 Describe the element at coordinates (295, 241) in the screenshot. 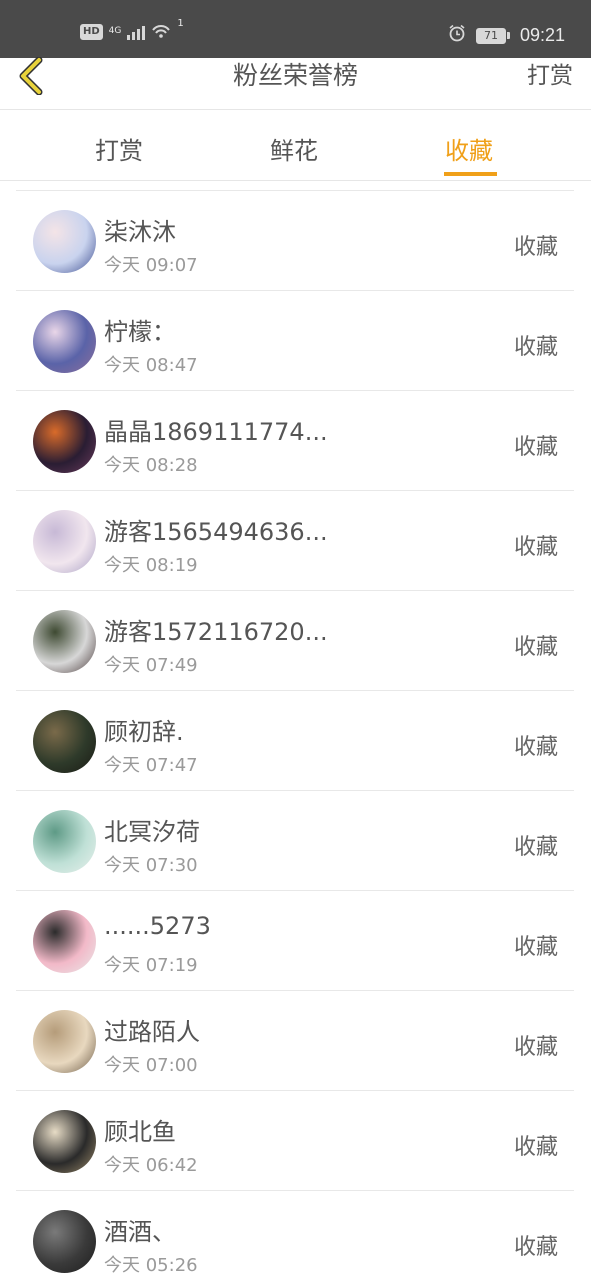

I see `list-item: 柒沐沐今天 09:07 收藏` at that location.